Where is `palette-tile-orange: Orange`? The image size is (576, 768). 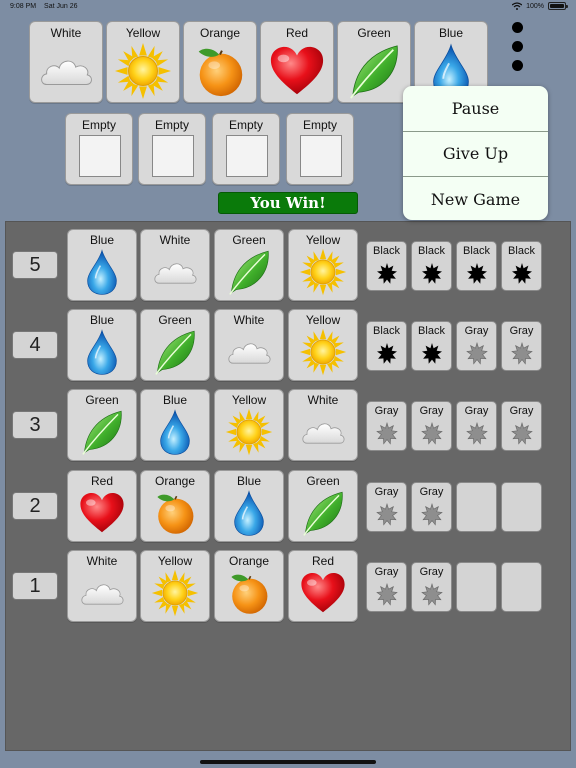 palette-tile-orange: Orange is located at coordinates (220, 62).